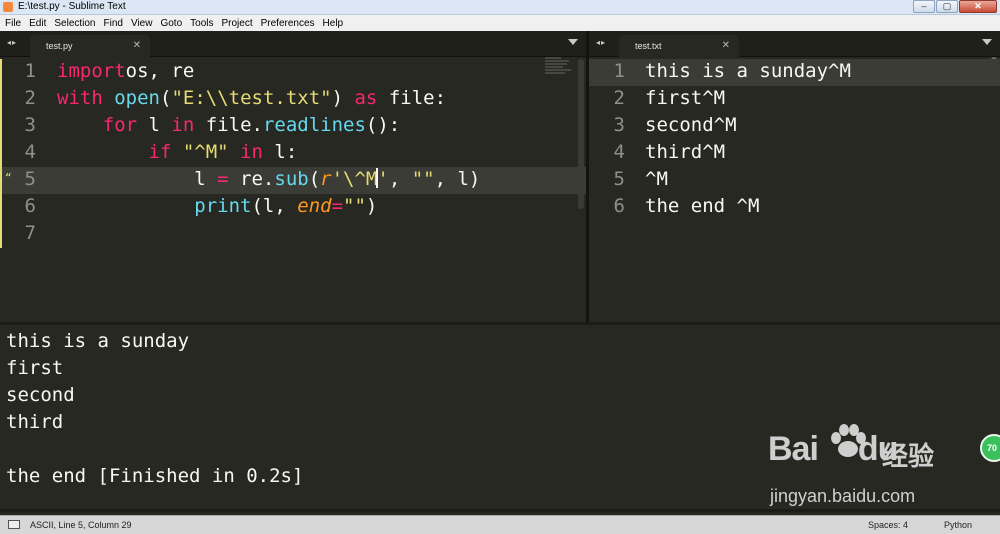 The width and height of the screenshot is (1000, 534). Describe the element at coordinates (142, 23) in the screenshot. I see `menu-view: View` at that location.